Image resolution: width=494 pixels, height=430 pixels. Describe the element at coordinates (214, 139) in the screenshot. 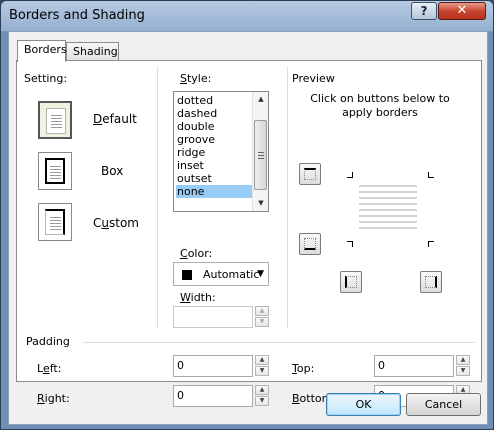

I see `style-item-groove: groove` at that location.